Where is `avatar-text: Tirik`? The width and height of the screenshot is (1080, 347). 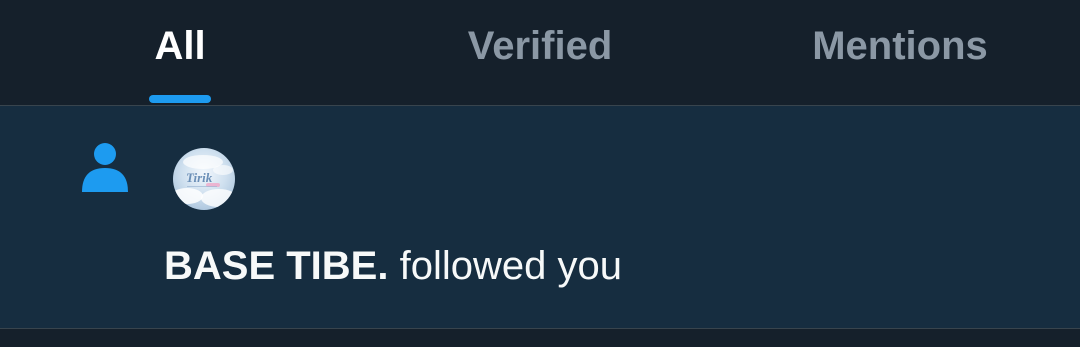 avatar-text: Tirik is located at coordinates (199, 177).